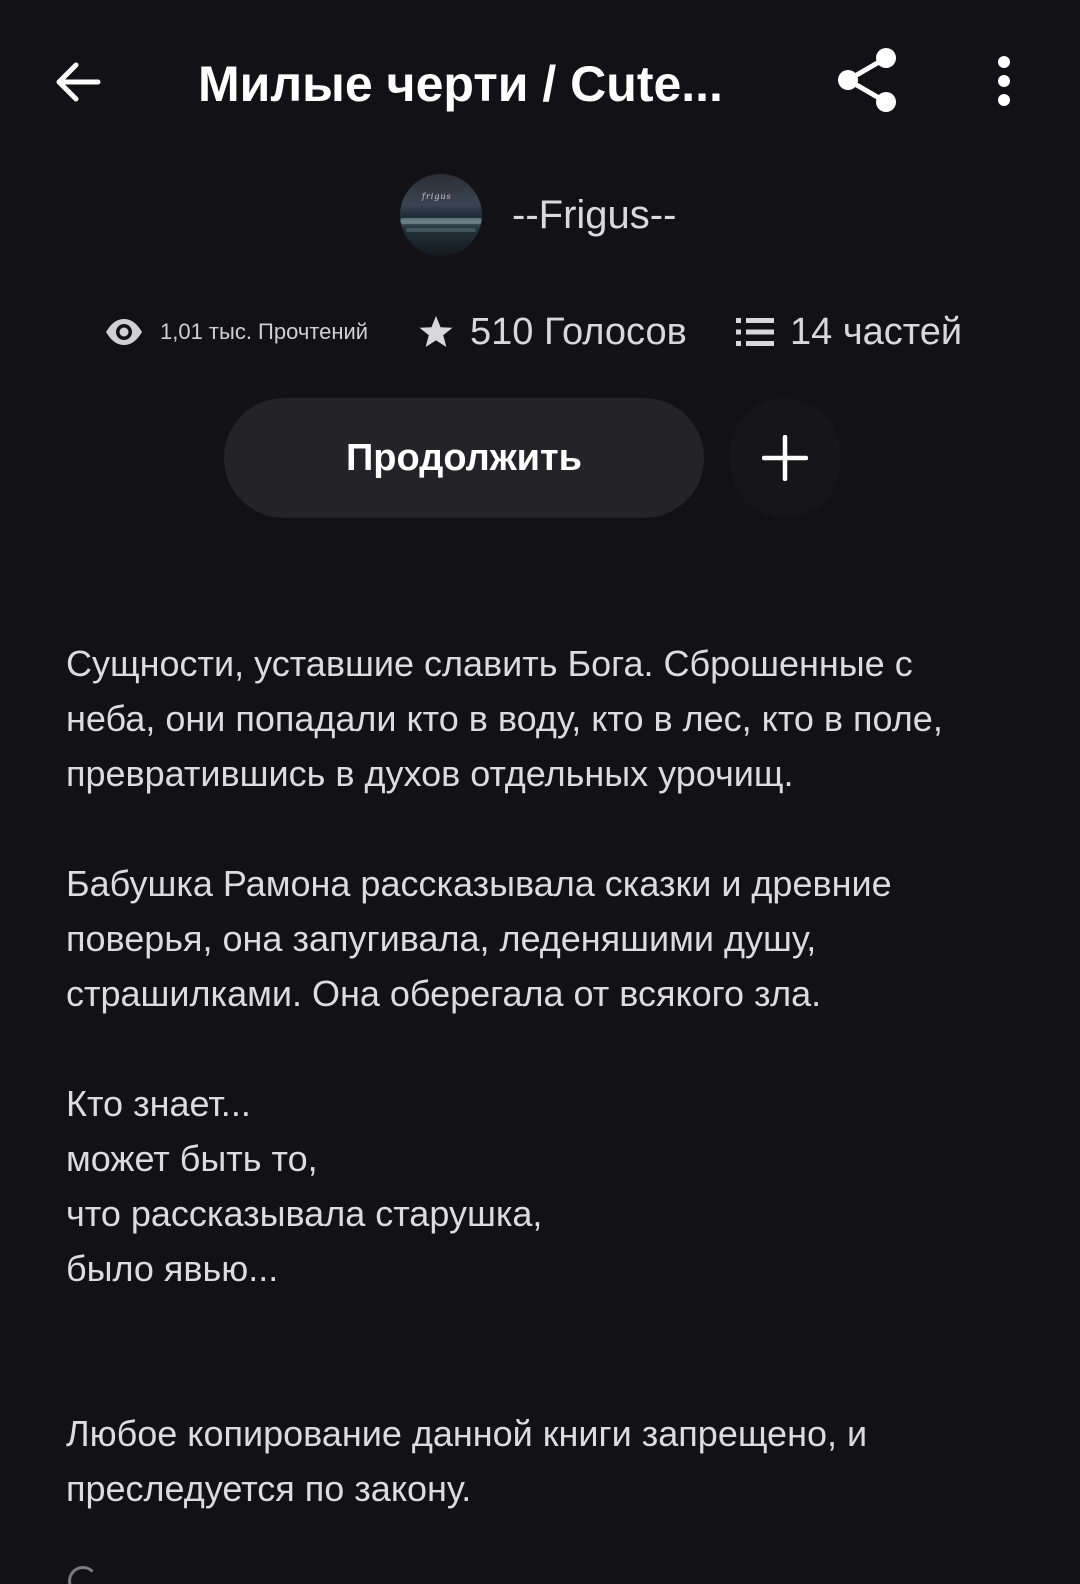 The image size is (1080, 1584). I want to click on list-icon, so click(755, 332).